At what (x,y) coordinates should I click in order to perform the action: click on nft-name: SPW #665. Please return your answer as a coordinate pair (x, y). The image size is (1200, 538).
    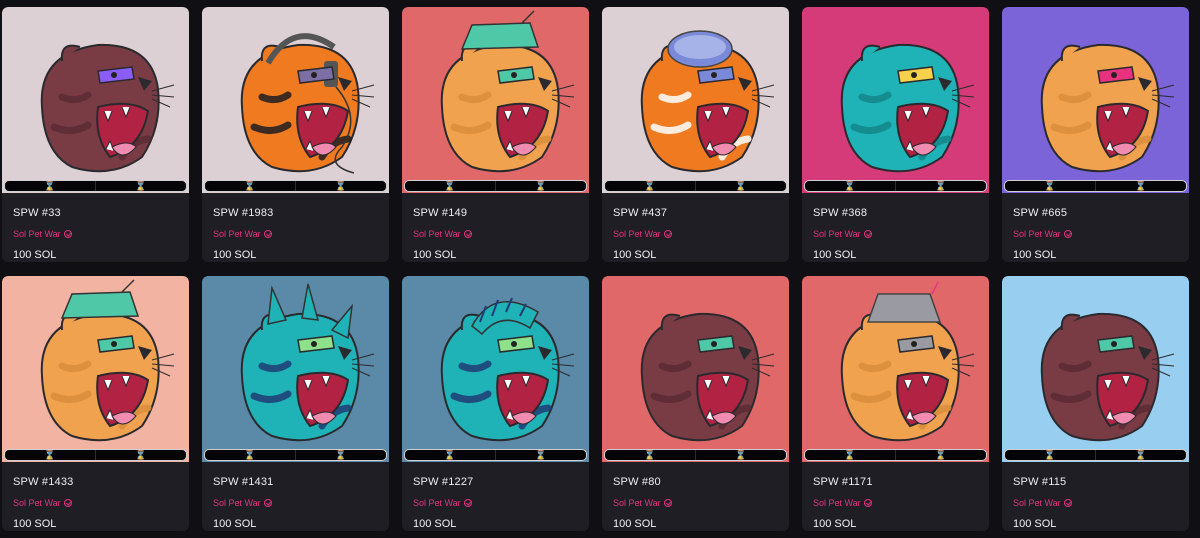
    Looking at the image, I should click on (1040, 213).